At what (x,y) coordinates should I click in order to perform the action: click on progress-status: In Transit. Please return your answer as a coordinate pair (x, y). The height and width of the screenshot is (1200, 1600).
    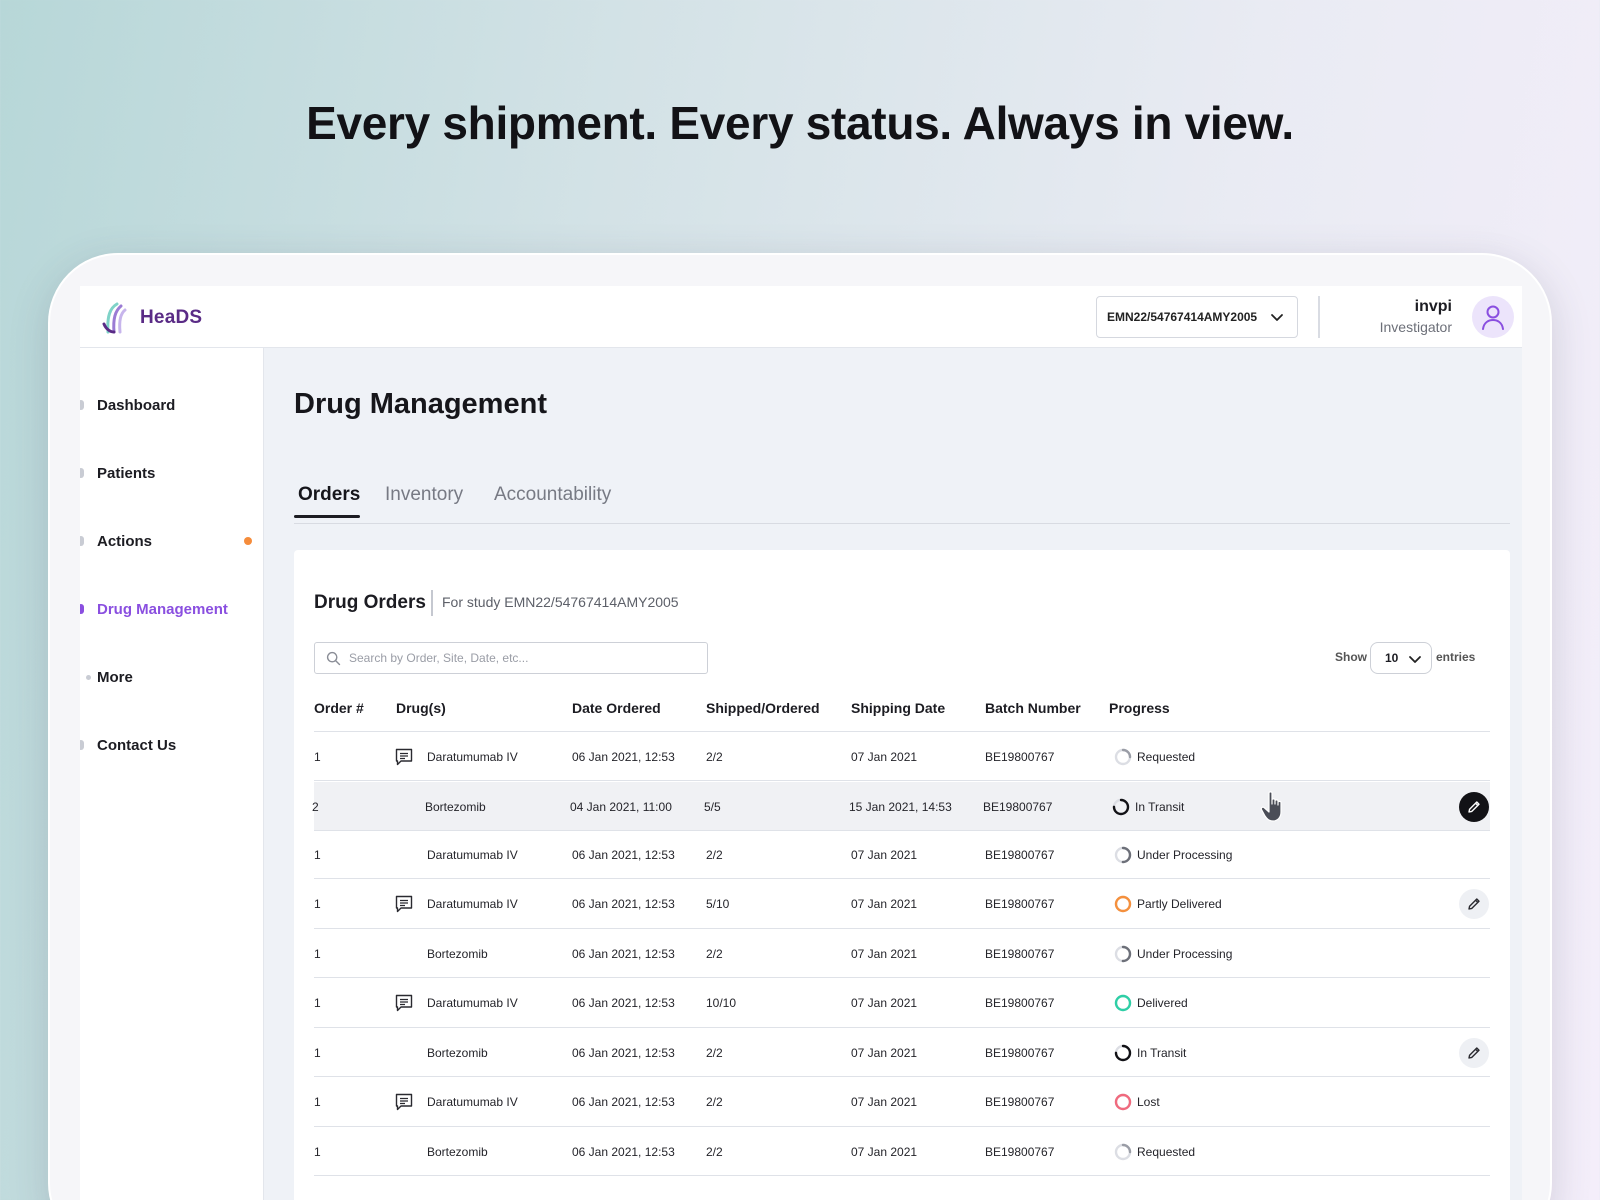
    Looking at the image, I should click on (1162, 1053).